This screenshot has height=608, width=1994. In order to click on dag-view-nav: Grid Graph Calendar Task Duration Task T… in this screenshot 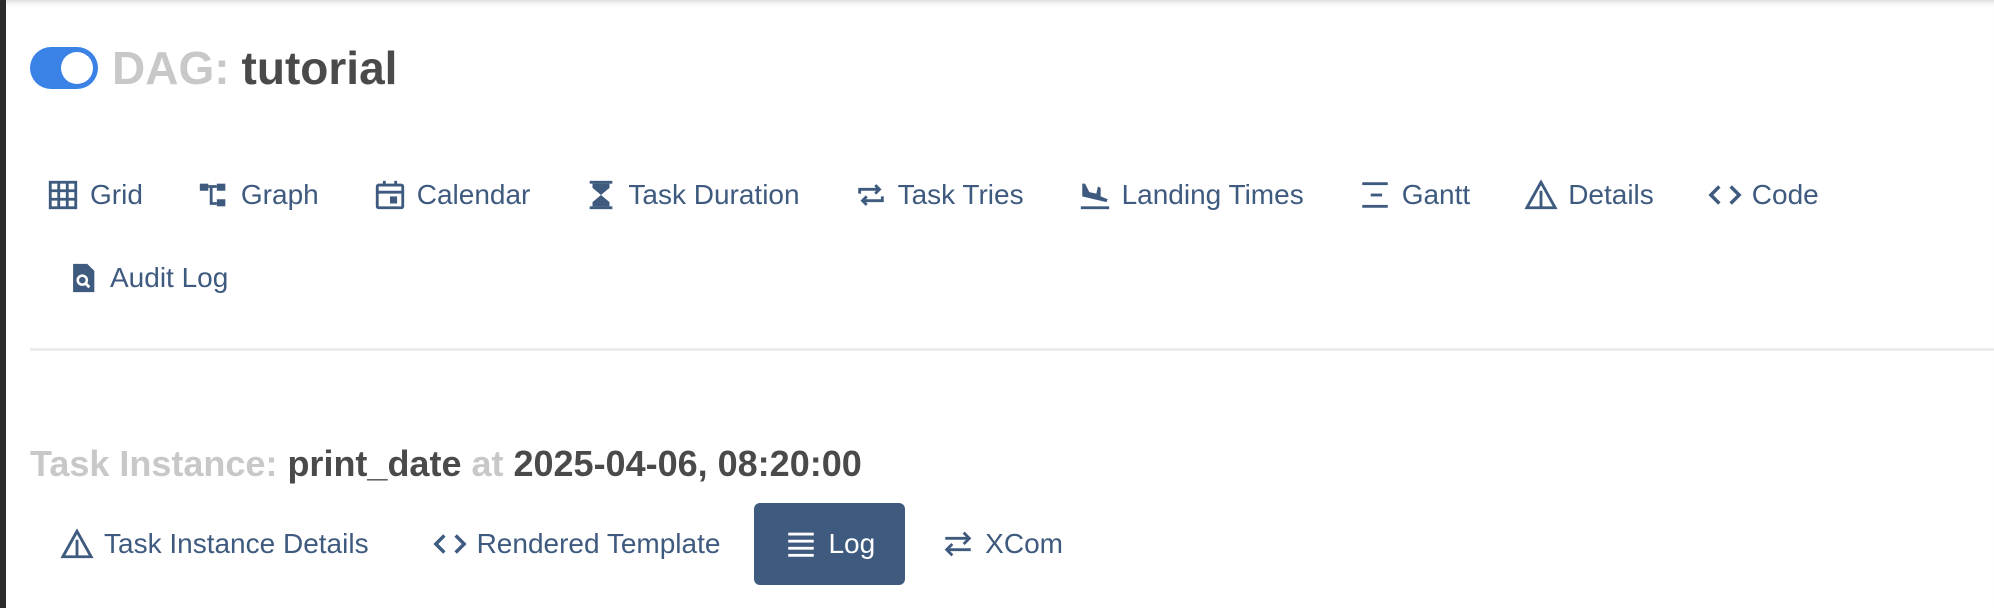, I will do `click(932, 195)`.